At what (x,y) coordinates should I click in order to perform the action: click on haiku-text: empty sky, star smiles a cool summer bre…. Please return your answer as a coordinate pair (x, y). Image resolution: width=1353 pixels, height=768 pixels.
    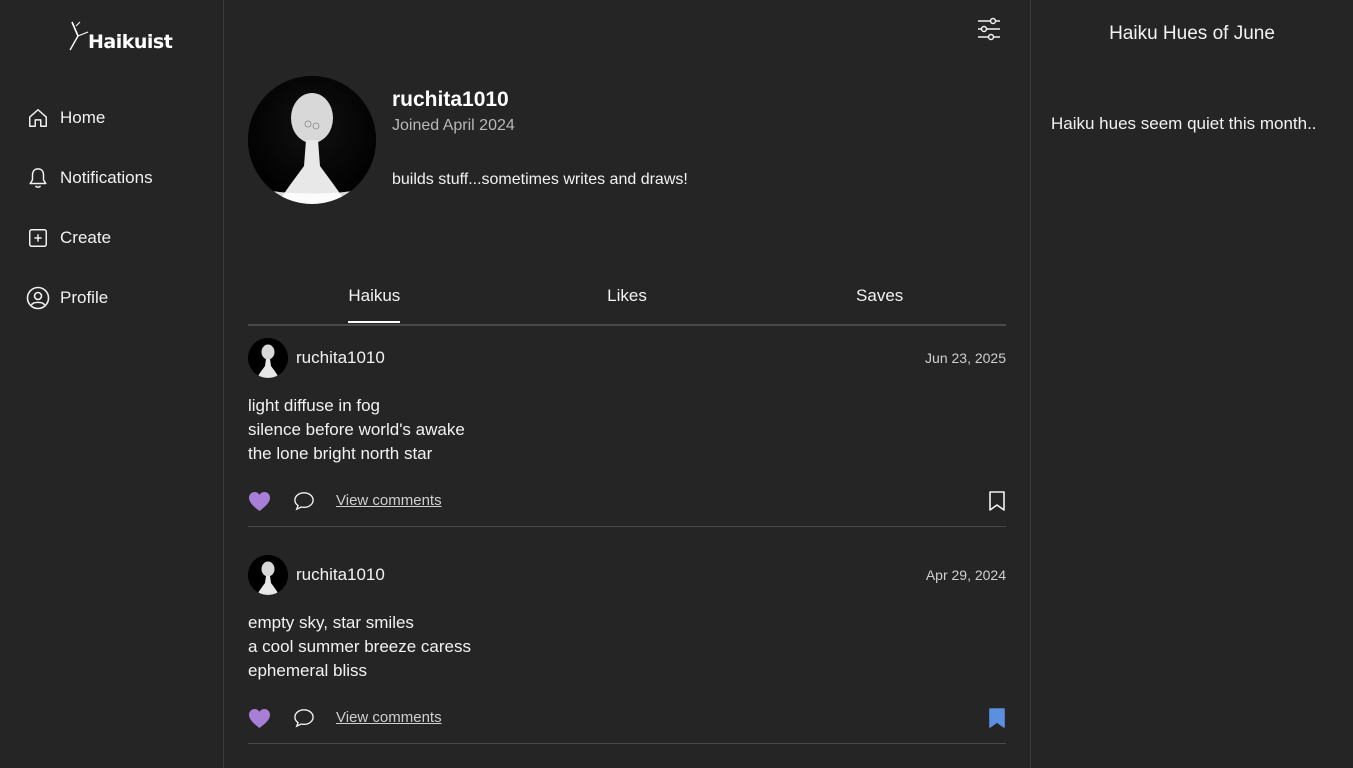
    Looking at the image, I should click on (359, 647).